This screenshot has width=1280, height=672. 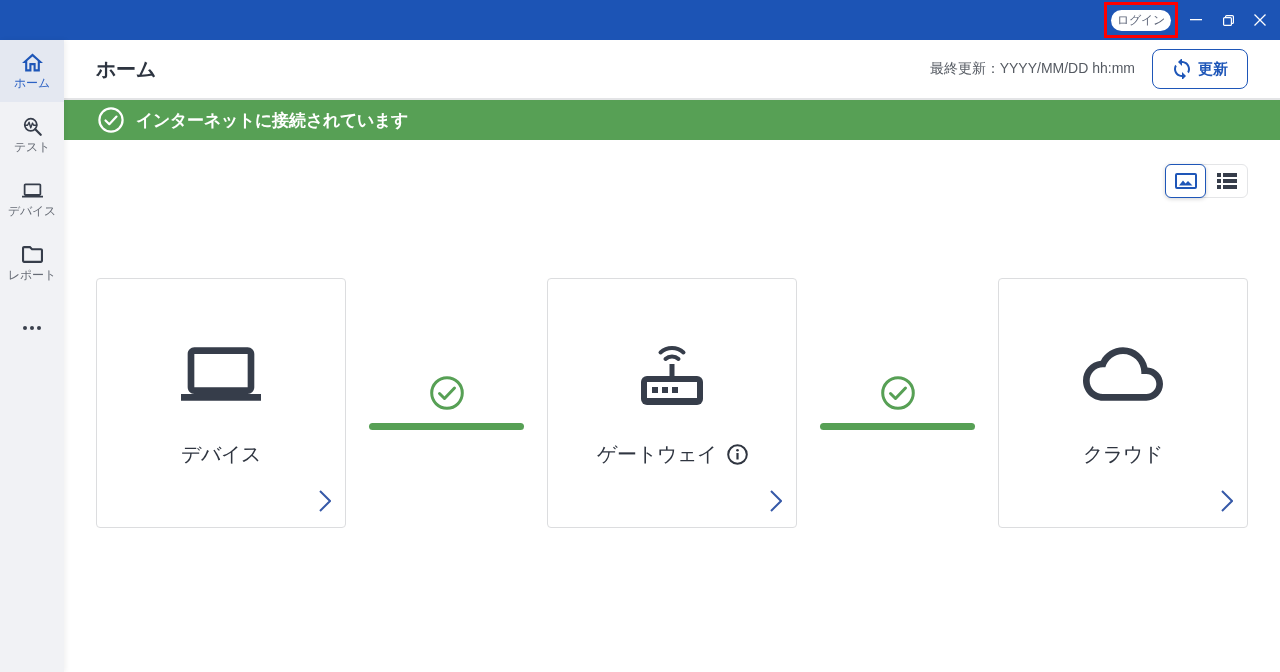 What do you see at coordinates (1123, 374) in the screenshot?
I see `cloud-icon` at bounding box center [1123, 374].